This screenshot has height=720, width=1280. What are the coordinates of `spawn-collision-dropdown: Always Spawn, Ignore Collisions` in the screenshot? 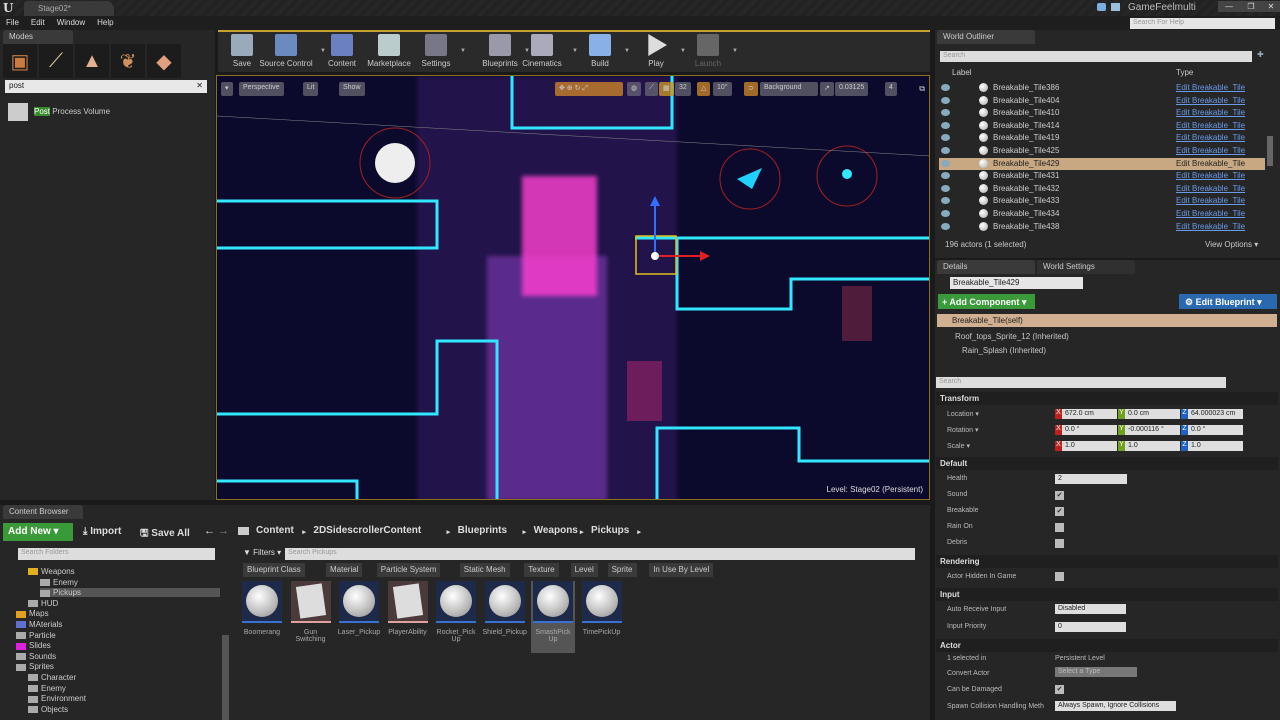 It's located at (1115, 706).